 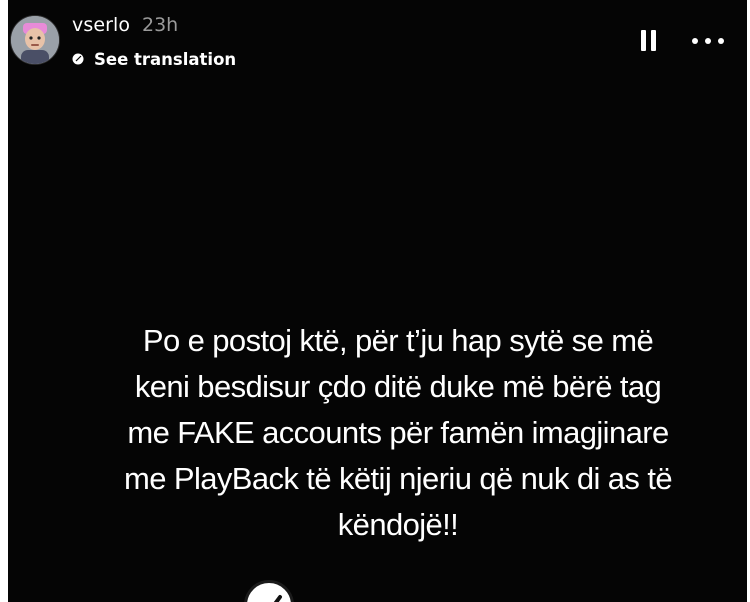 I want to click on see-translation-button: See translation, so click(x=154, y=59).